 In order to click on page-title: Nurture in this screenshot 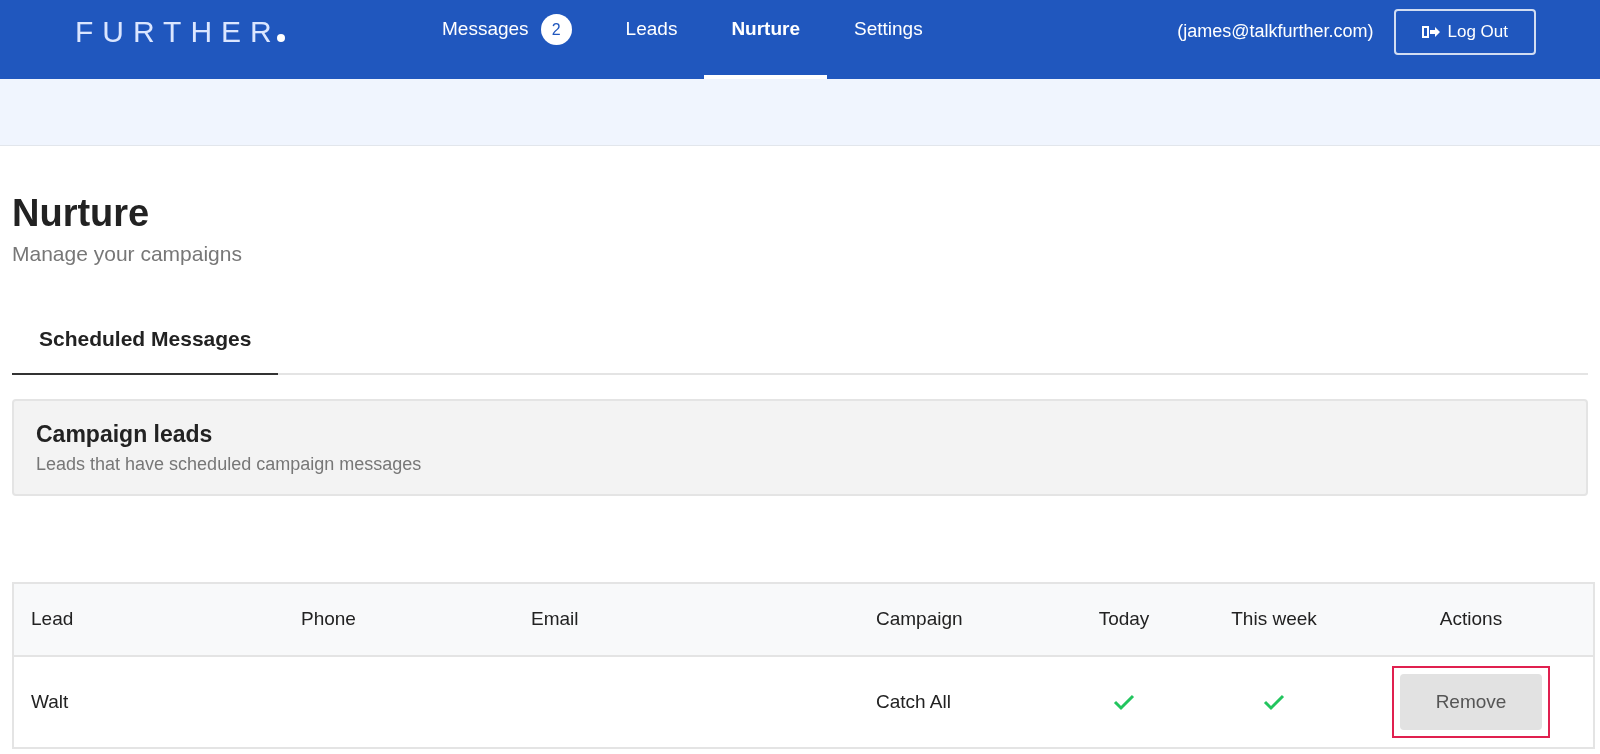, I will do `click(81, 213)`.